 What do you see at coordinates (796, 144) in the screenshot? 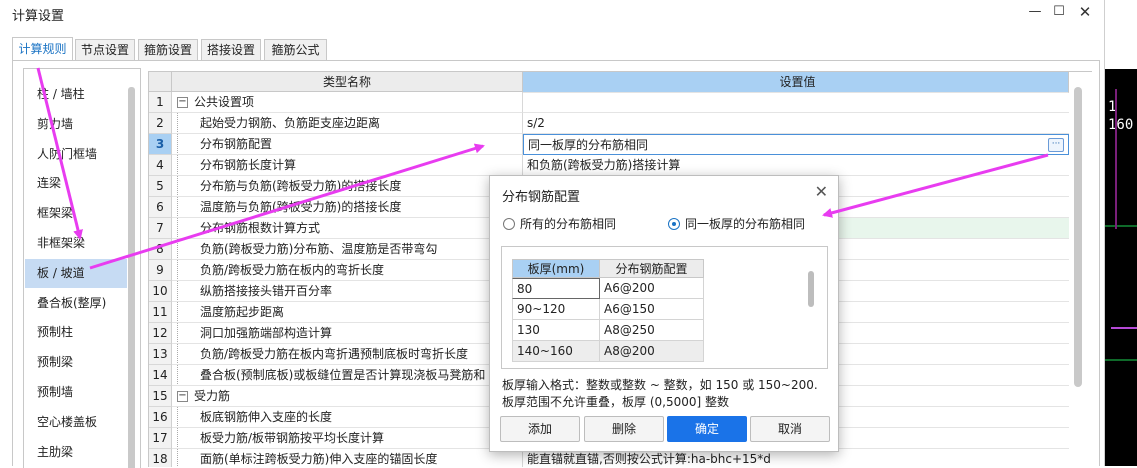
I see `setting-value-cell: 同一板厚的分布筋相同 ···` at bounding box center [796, 144].